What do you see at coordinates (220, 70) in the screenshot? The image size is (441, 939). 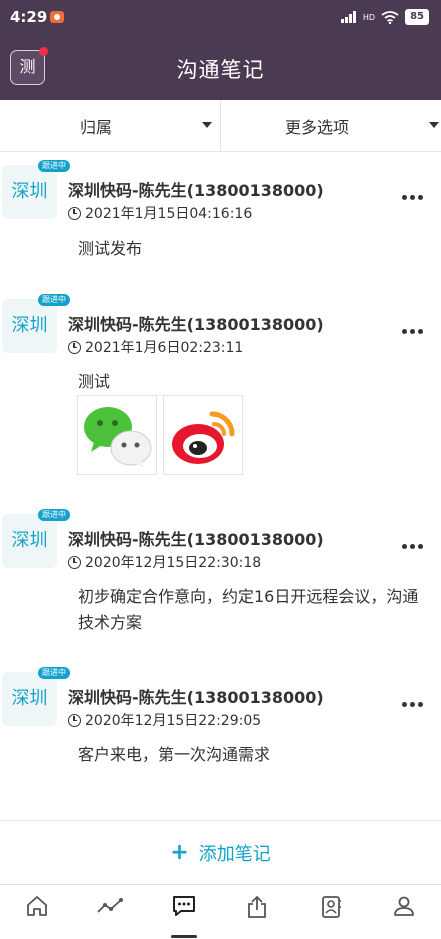 I see `page-title: 沟通笔记` at bounding box center [220, 70].